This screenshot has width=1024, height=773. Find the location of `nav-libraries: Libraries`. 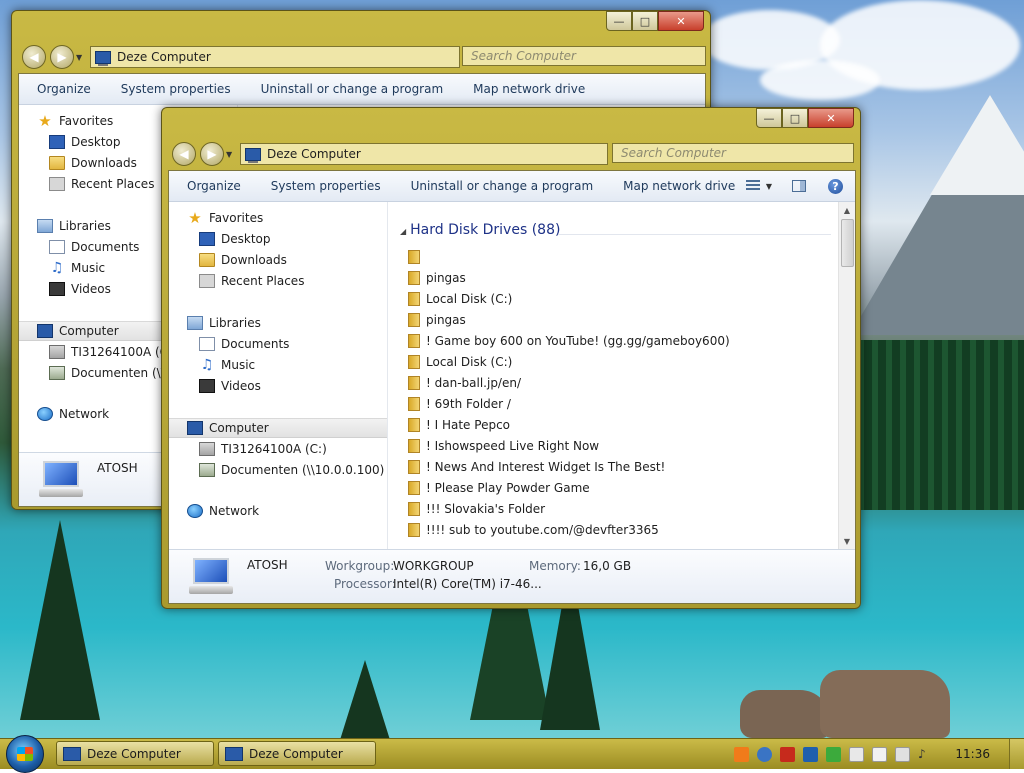

nav-libraries: Libraries is located at coordinates (287, 323).